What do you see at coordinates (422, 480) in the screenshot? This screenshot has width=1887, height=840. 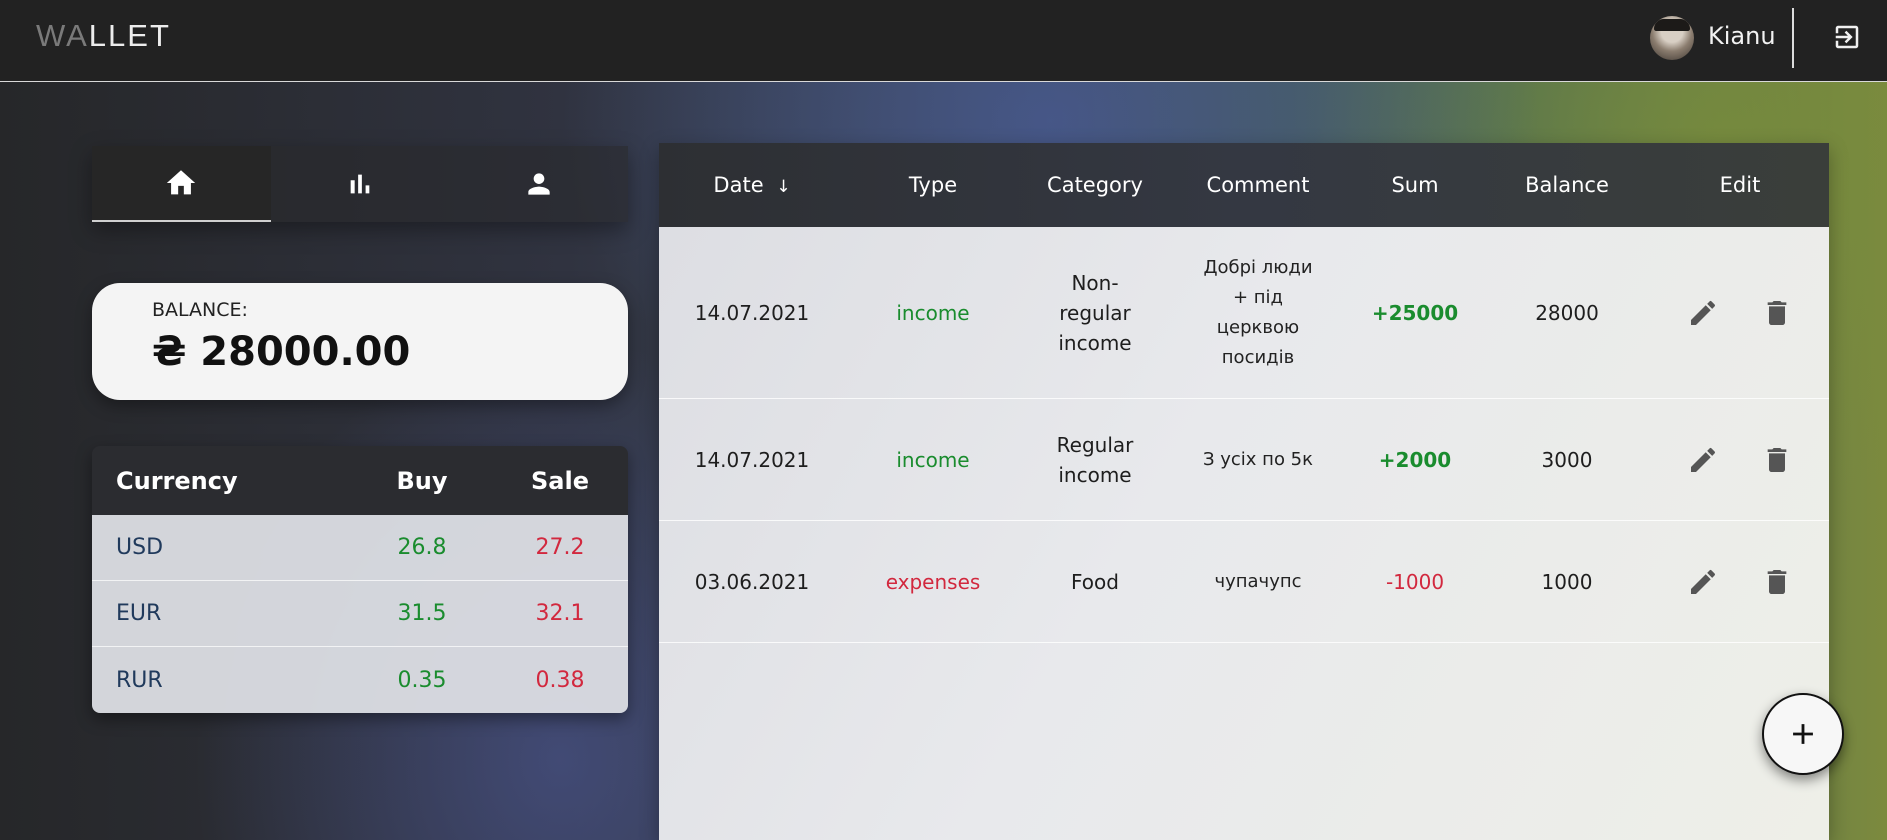 I see `buy-col-header: Buy` at bounding box center [422, 480].